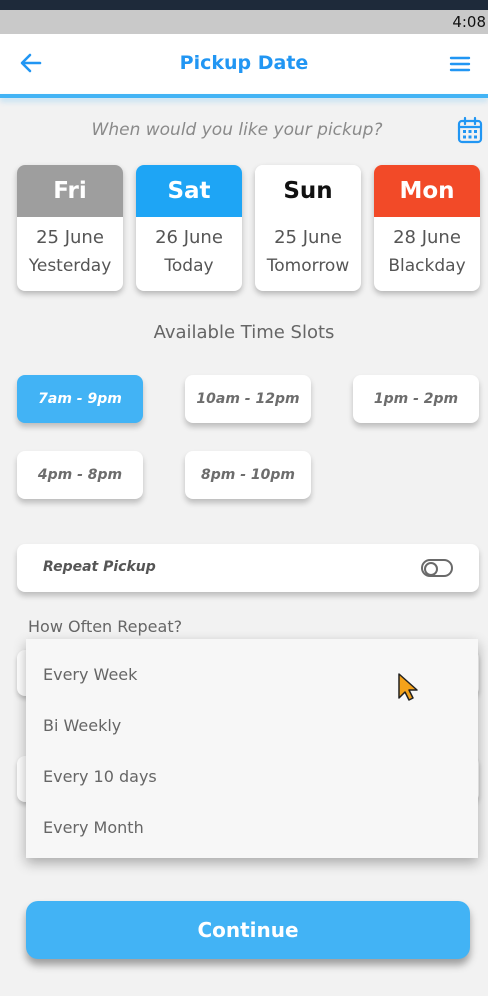  What do you see at coordinates (237, 130) in the screenshot?
I see `pickup-question: When would you like your pickup?` at bounding box center [237, 130].